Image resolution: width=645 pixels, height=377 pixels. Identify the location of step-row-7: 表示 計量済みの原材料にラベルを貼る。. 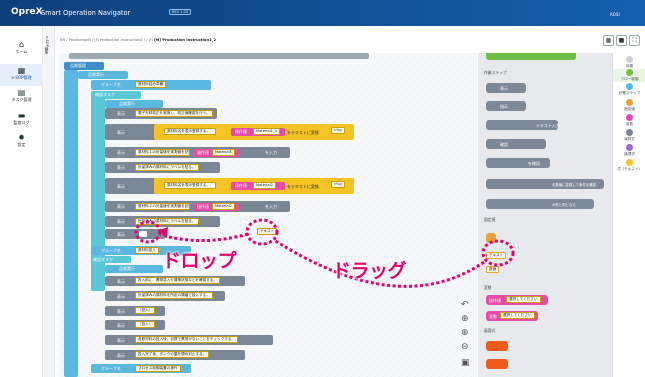
(162, 221).